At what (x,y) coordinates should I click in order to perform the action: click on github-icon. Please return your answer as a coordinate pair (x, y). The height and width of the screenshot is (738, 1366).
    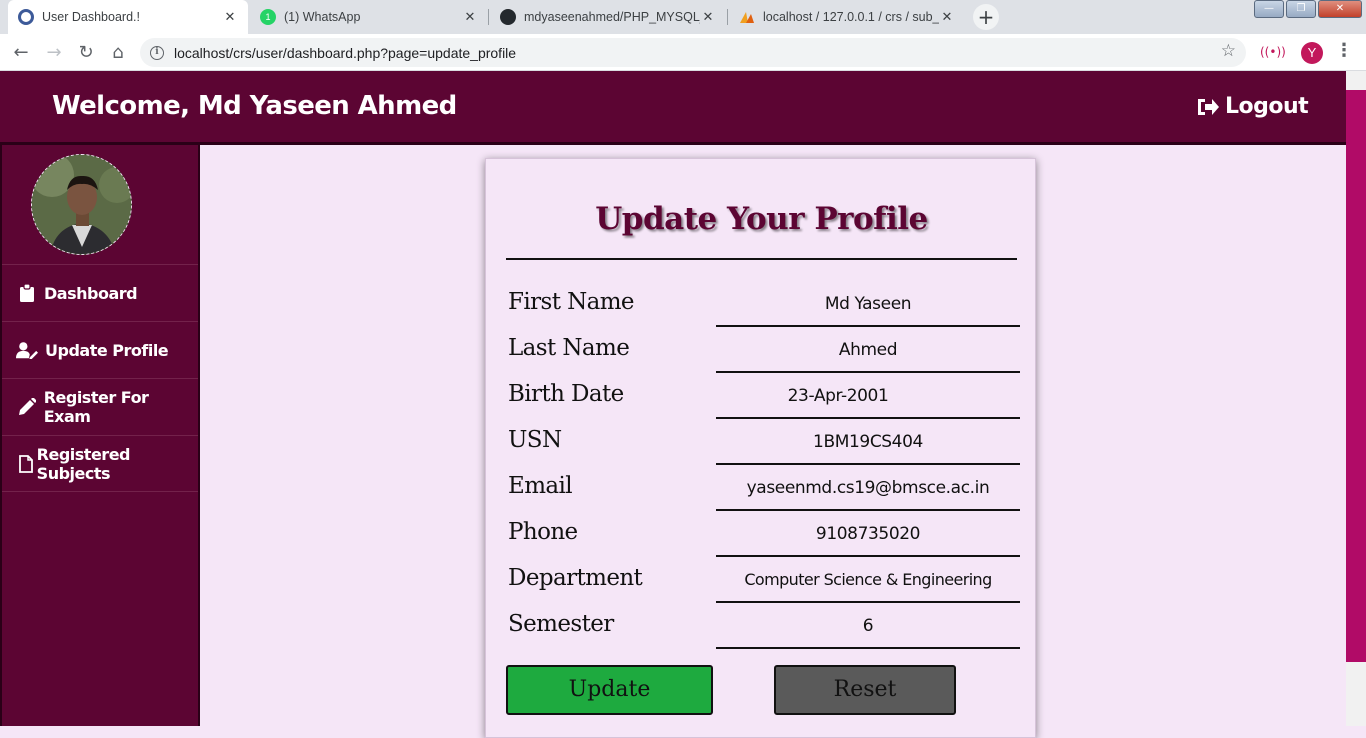
    Looking at the image, I should click on (508, 17).